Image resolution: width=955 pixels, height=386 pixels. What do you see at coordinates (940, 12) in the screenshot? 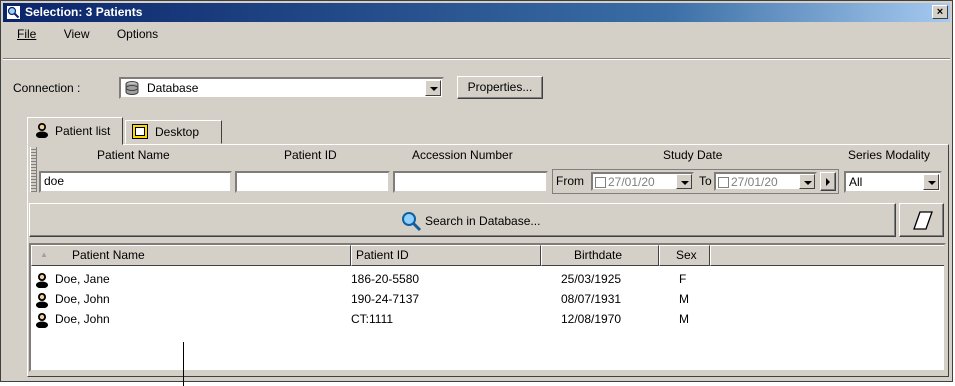
I see `close-button: ×` at bounding box center [940, 12].